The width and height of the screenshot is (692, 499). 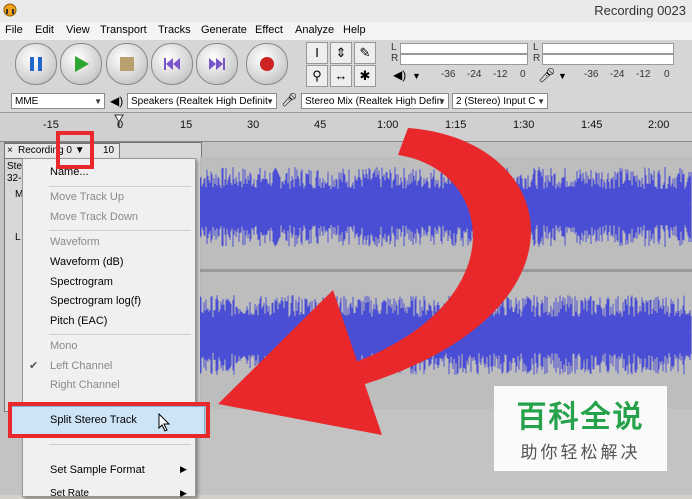 I want to click on watermark-title: 百科全说, so click(x=580, y=417).